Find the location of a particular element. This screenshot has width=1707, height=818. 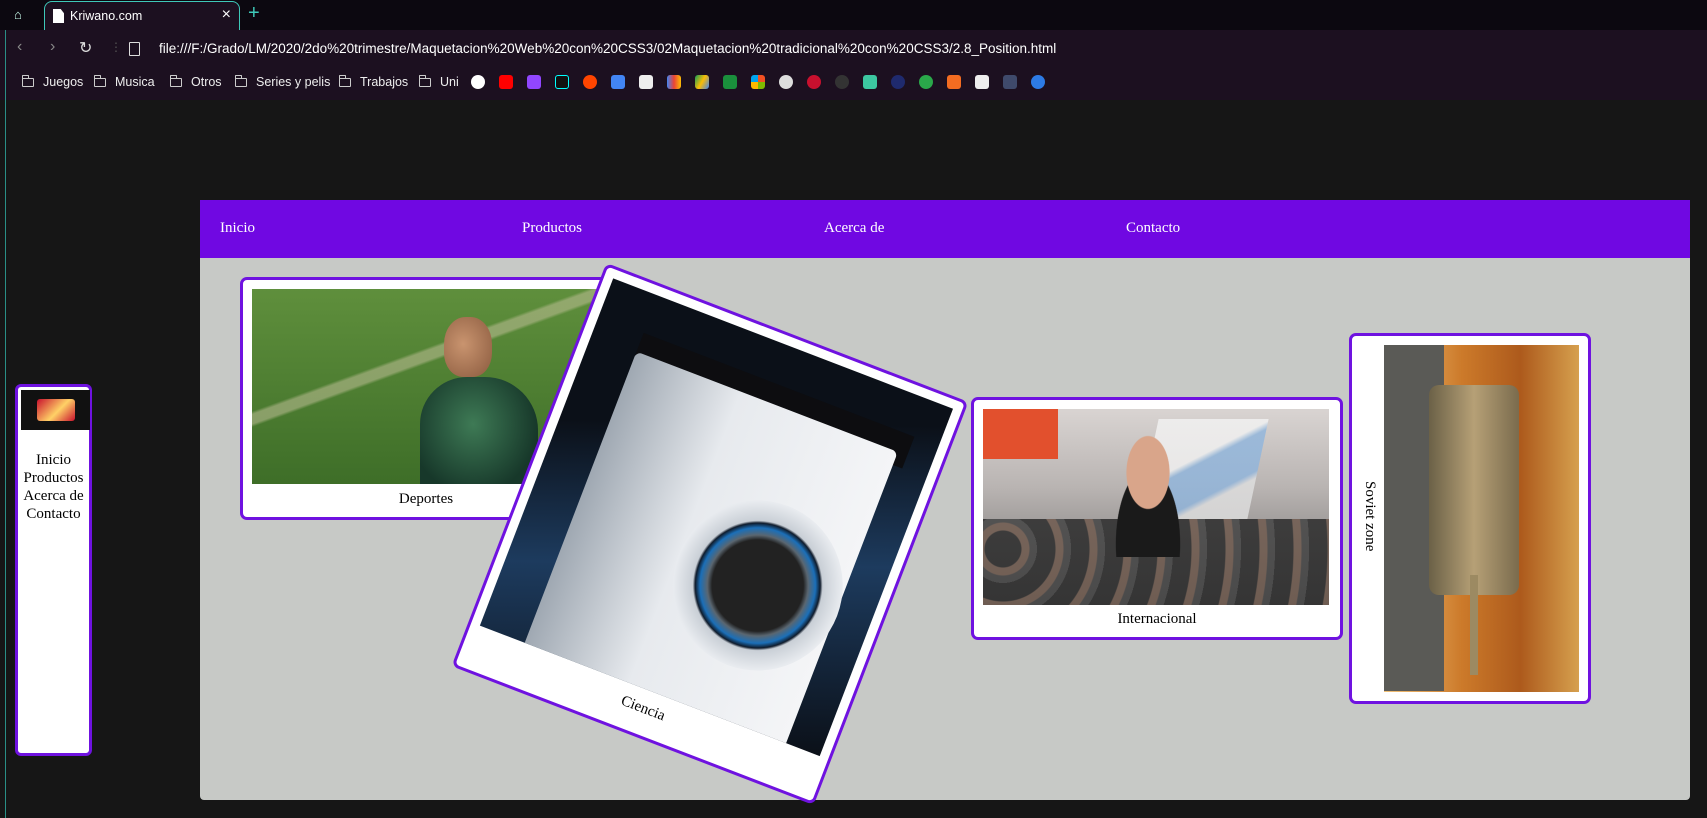

tab-actions-icon: ⌂ is located at coordinates (23, 15).